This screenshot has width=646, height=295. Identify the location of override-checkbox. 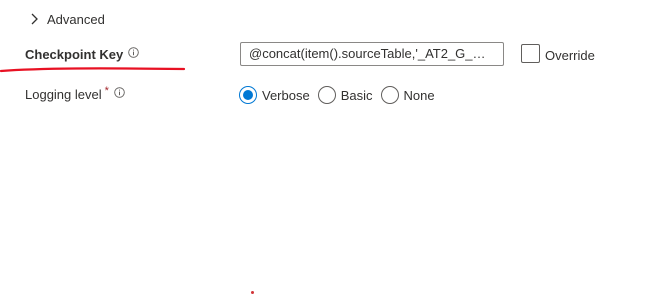
(530, 53).